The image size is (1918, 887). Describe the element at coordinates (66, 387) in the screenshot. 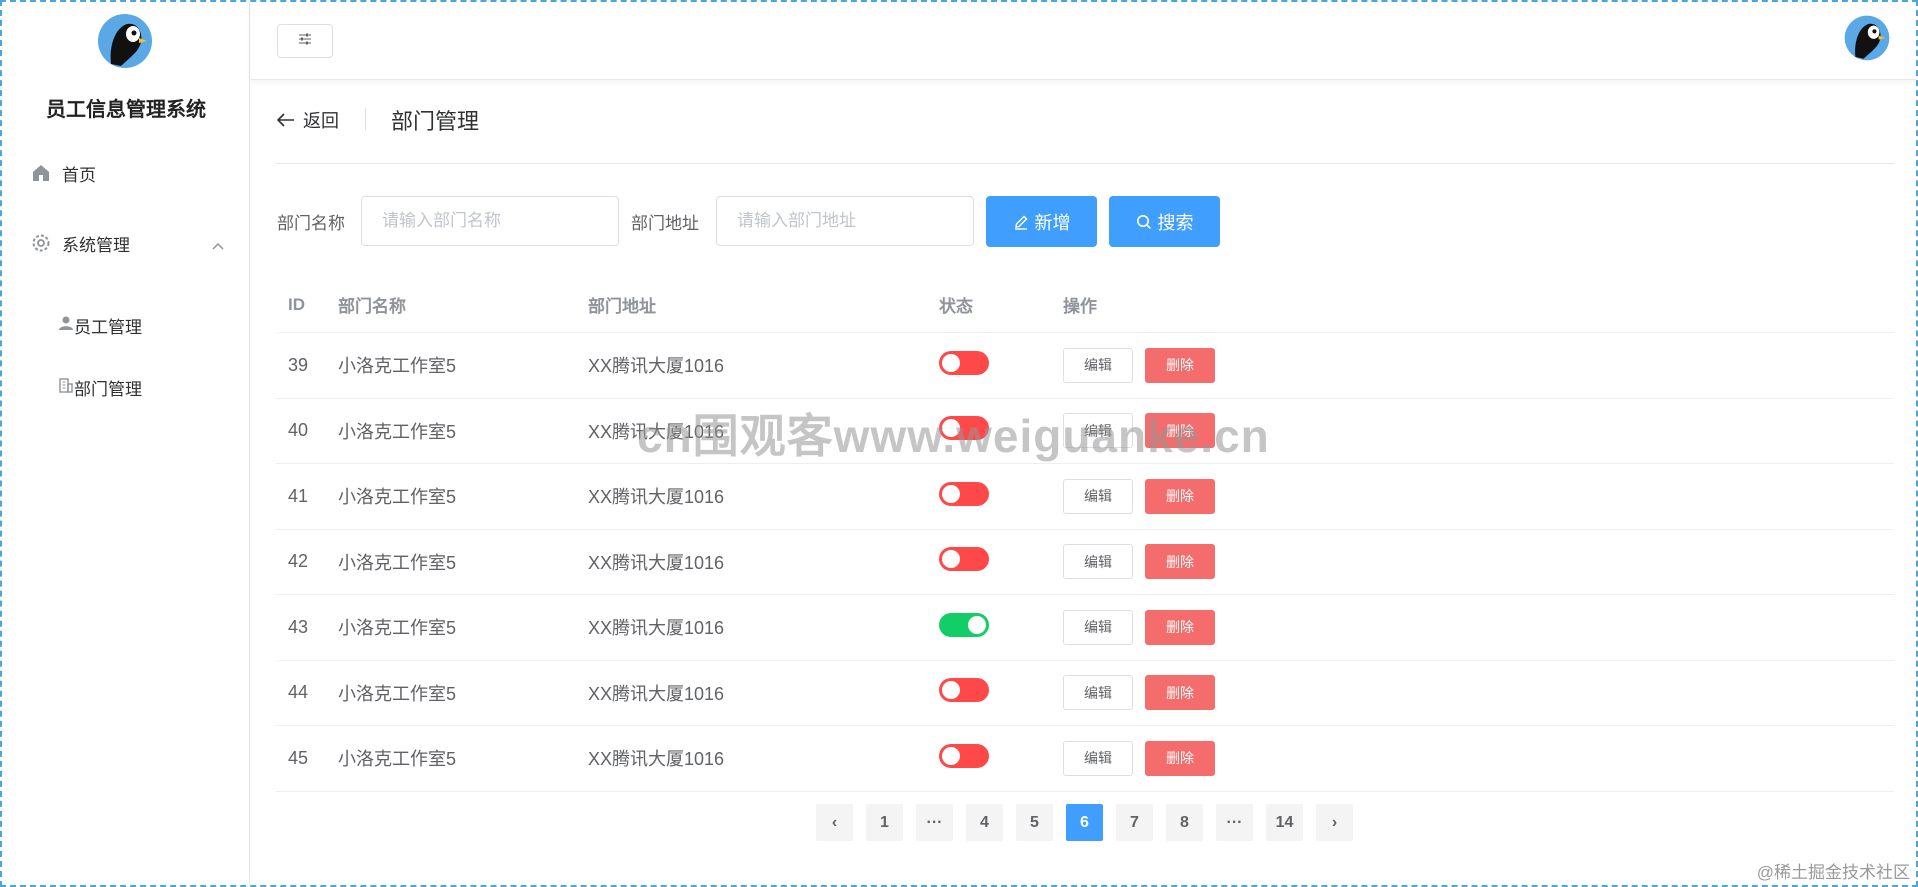

I see `building-icon` at that location.